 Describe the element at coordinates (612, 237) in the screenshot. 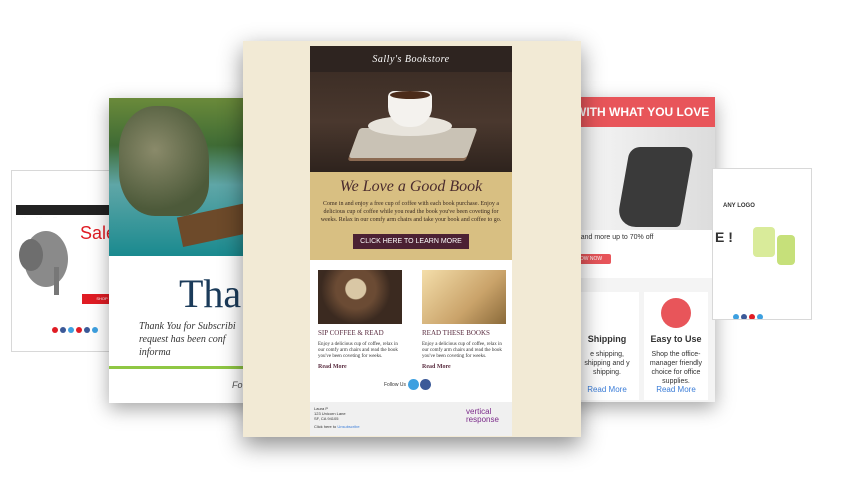

I see `offer-text: or, and more up to 70% off` at that location.